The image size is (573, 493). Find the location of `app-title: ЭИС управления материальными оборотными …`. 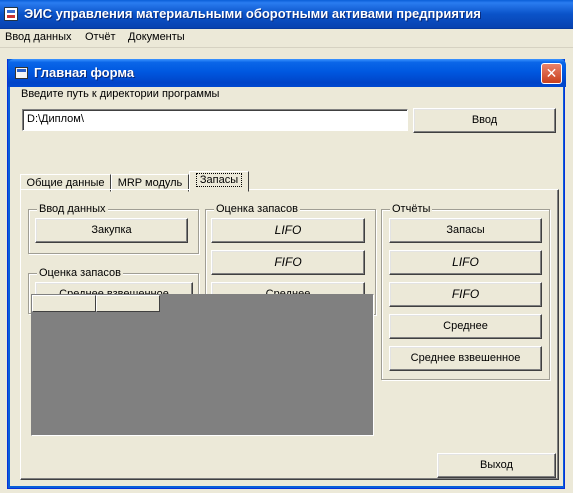

app-title: ЭИС управления материальными оборотными … is located at coordinates (252, 13).